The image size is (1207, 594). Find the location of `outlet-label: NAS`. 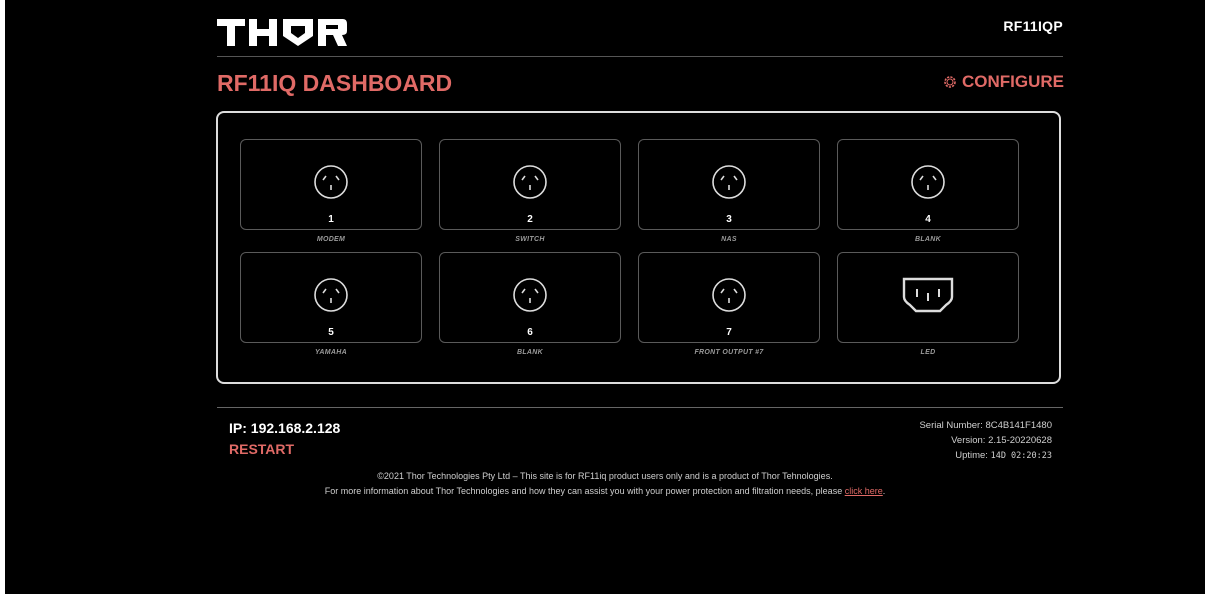

outlet-label: NAS is located at coordinates (729, 239).